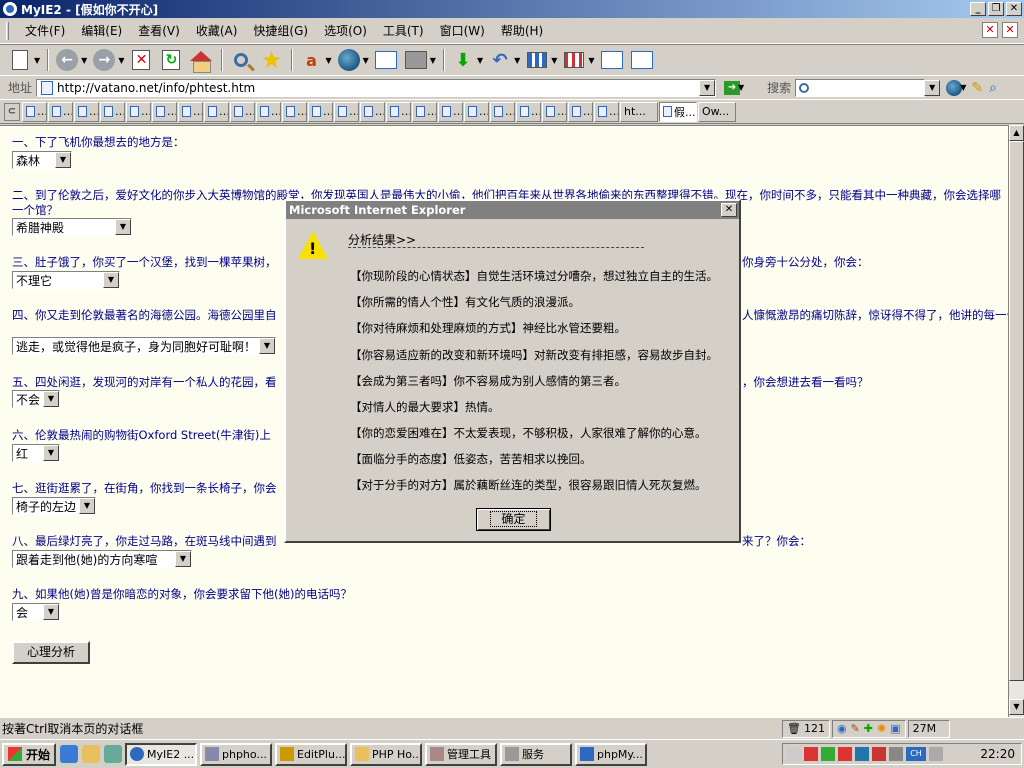 The width and height of the screenshot is (1024, 768). Describe the element at coordinates (10, 9) in the screenshot. I see `myie2-app-icon` at that location.